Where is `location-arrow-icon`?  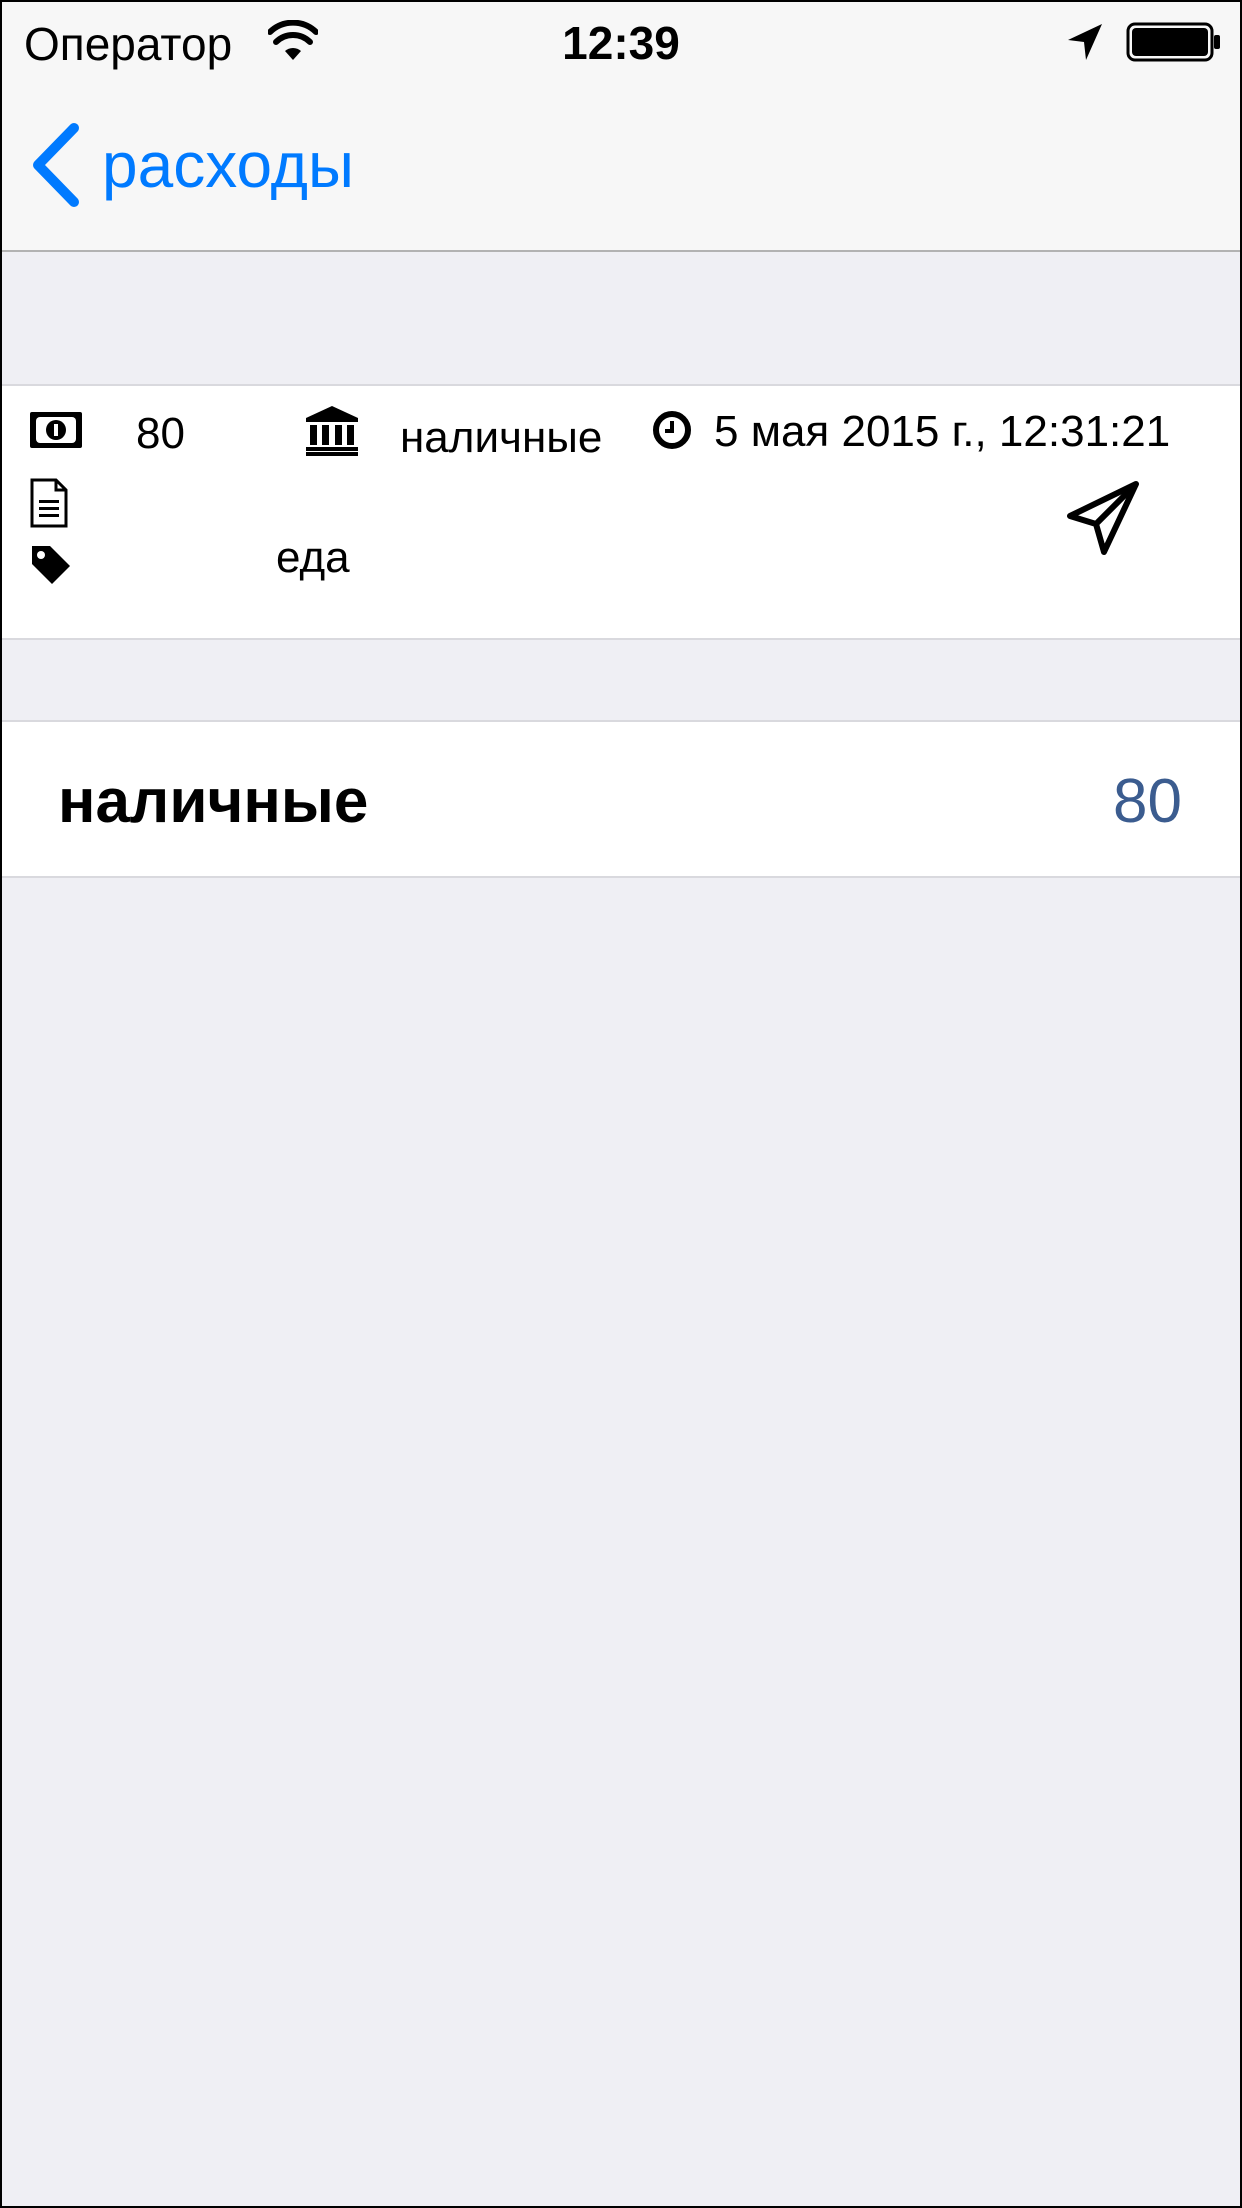 location-arrow-icon is located at coordinates (1085, 42).